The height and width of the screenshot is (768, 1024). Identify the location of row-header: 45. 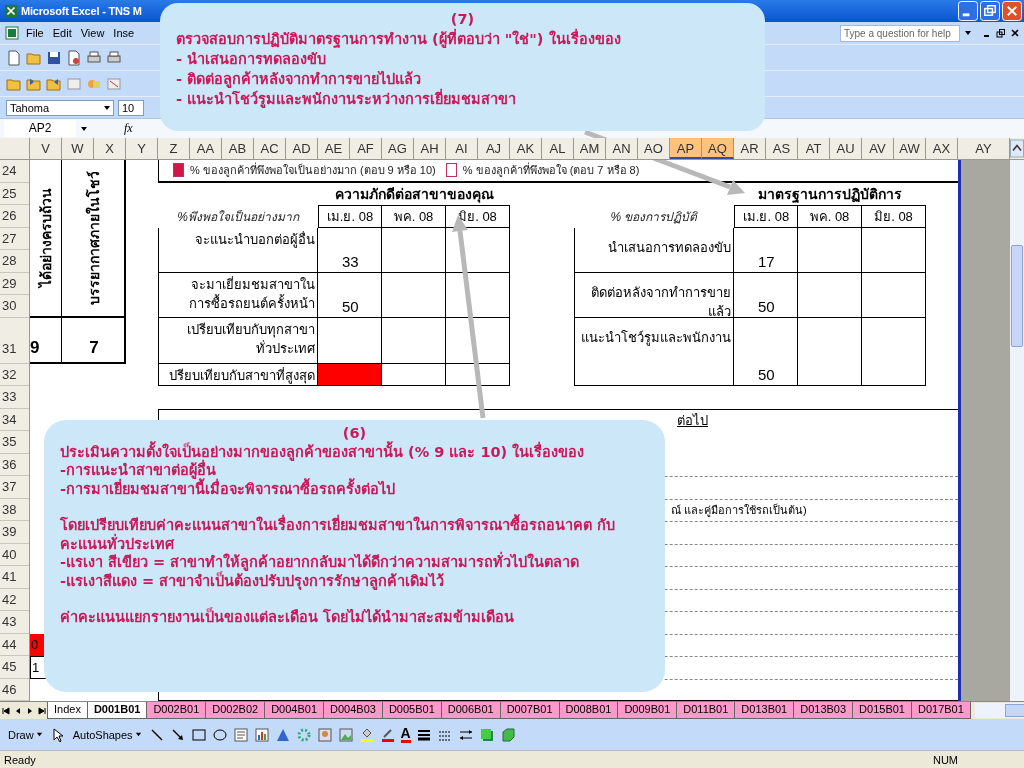
(14, 667).